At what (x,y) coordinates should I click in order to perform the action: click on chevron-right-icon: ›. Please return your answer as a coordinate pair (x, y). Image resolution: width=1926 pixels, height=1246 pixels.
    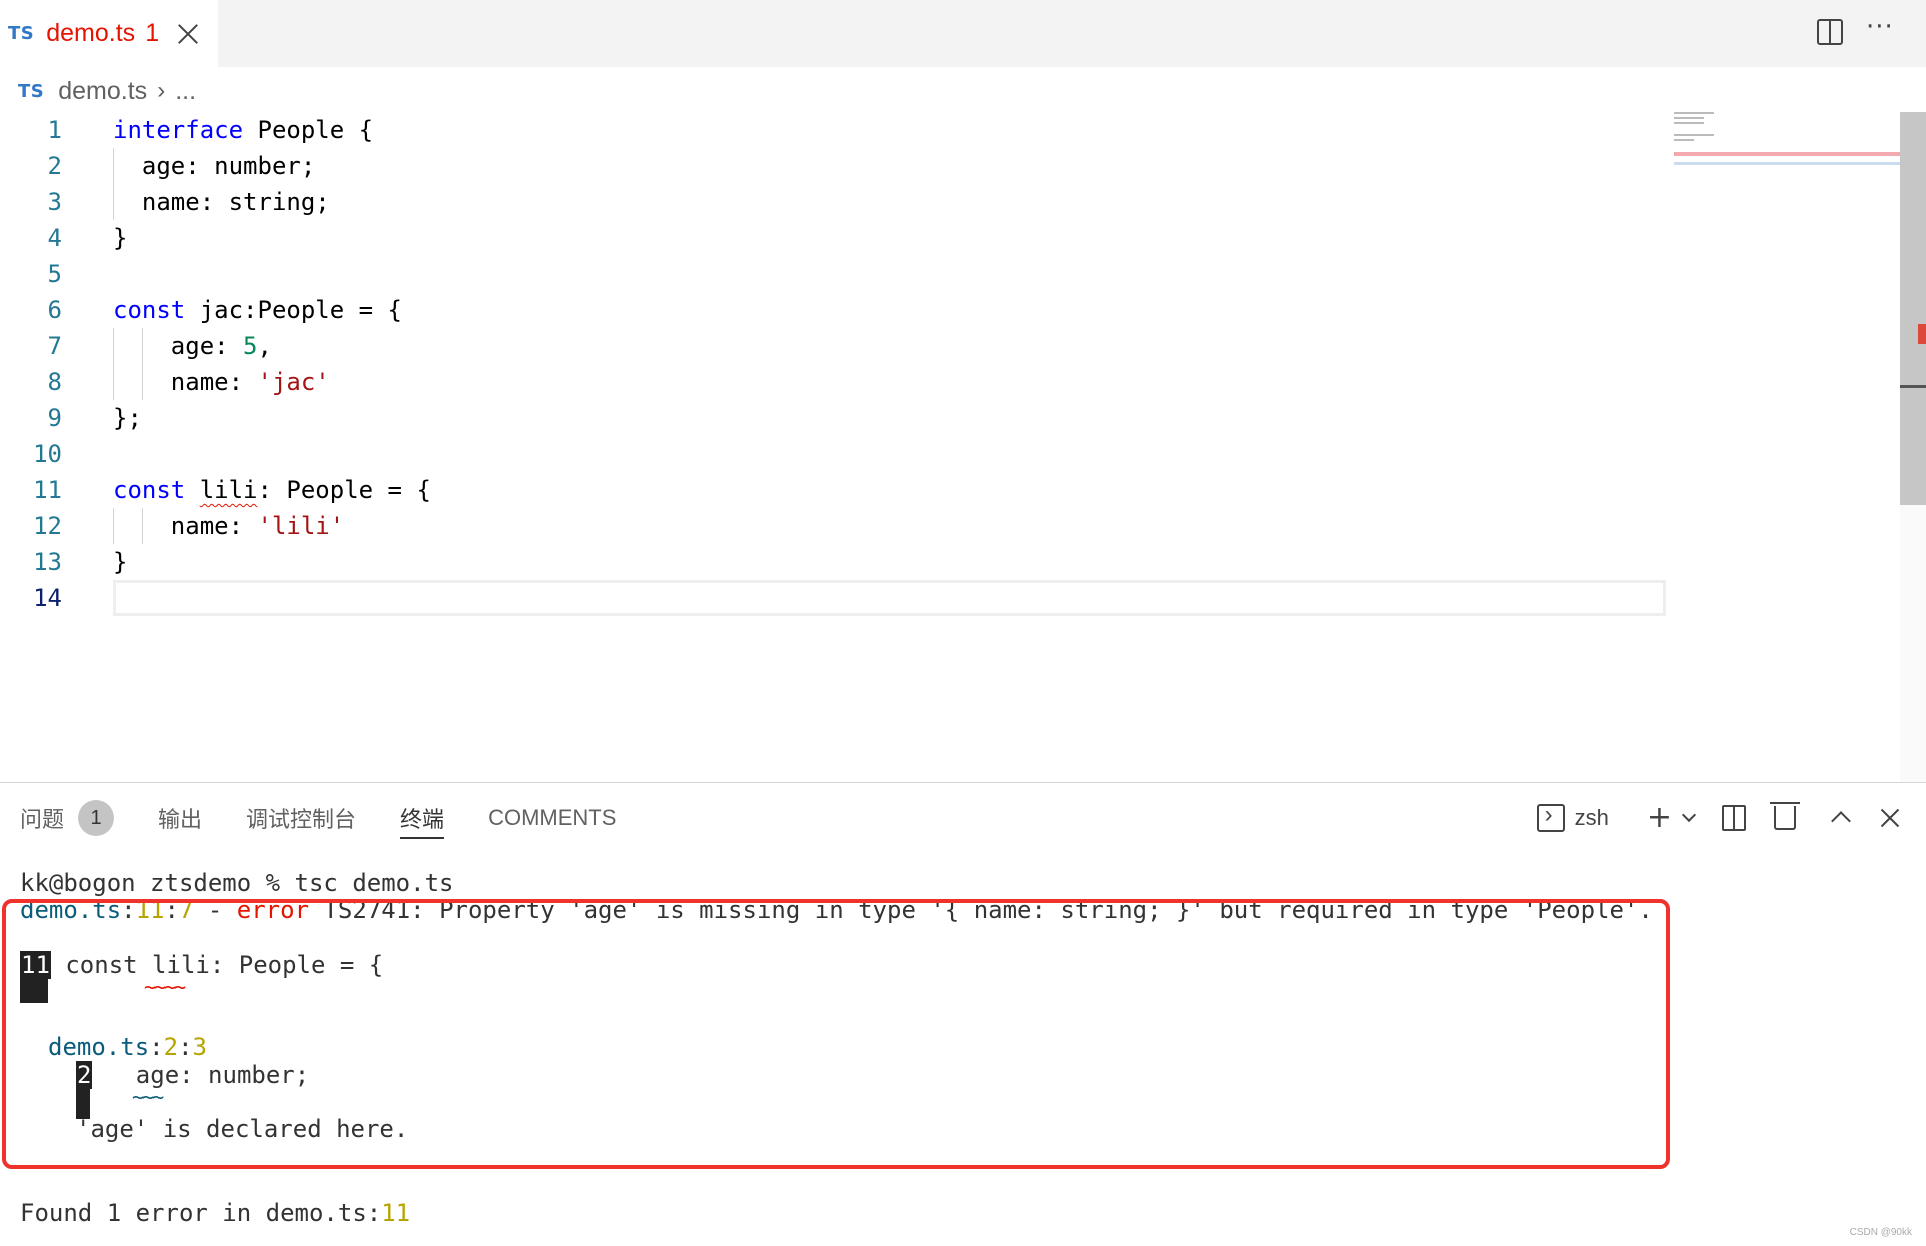
    Looking at the image, I should click on (161, 90).